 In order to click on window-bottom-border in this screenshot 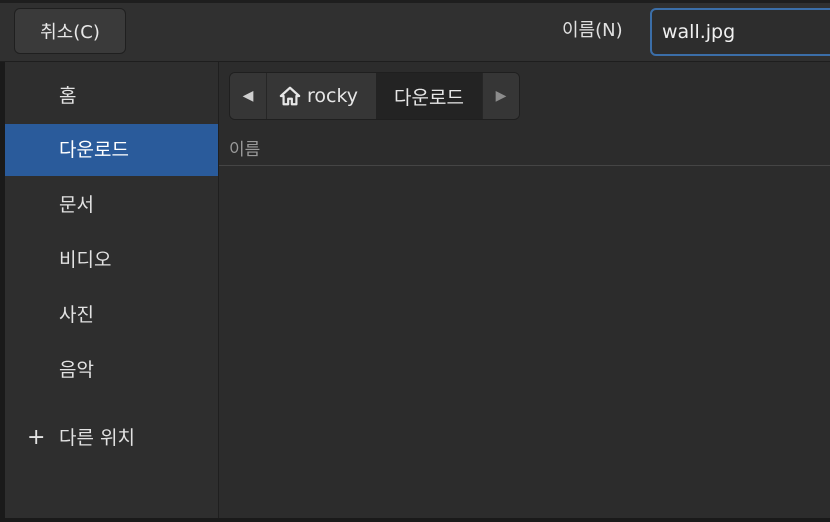, I will do `click(415, 520)`.